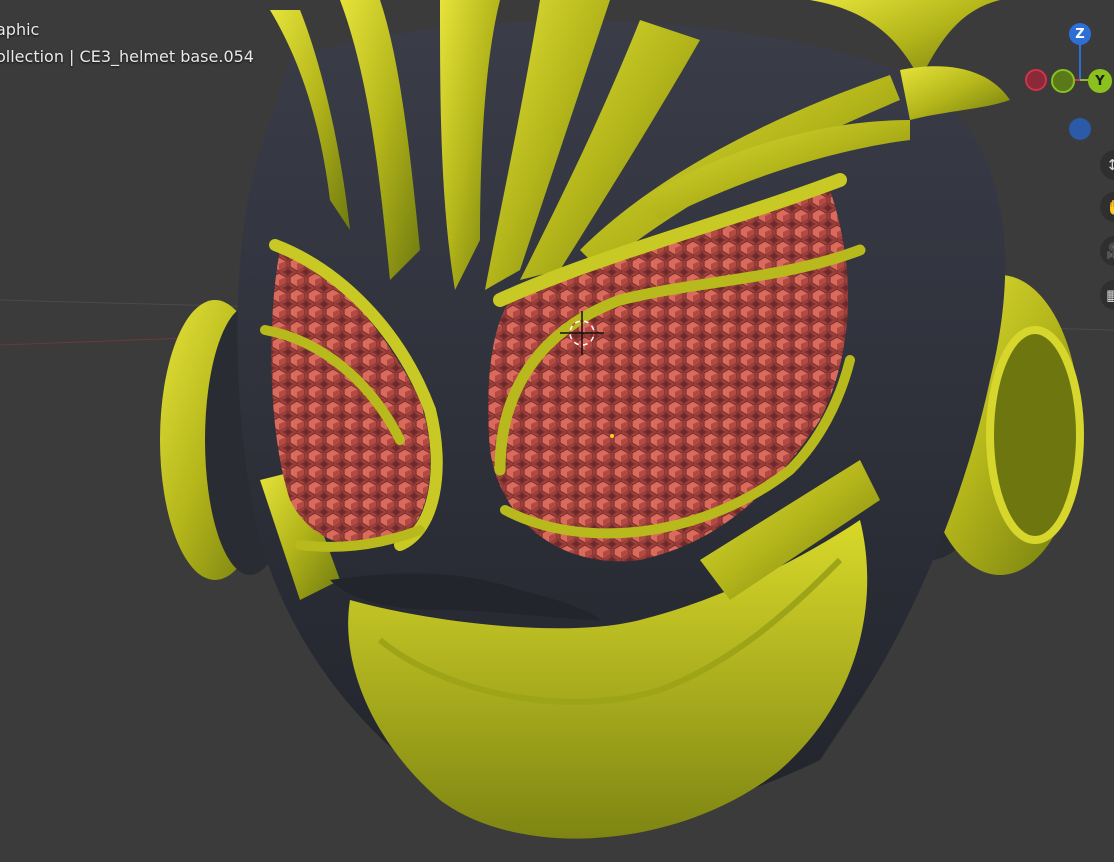 The image size is (1114, 862). Describe the element at coordinates (20, 29) in the screenshot. I see `viewport-shading-label: aphic` at that location.